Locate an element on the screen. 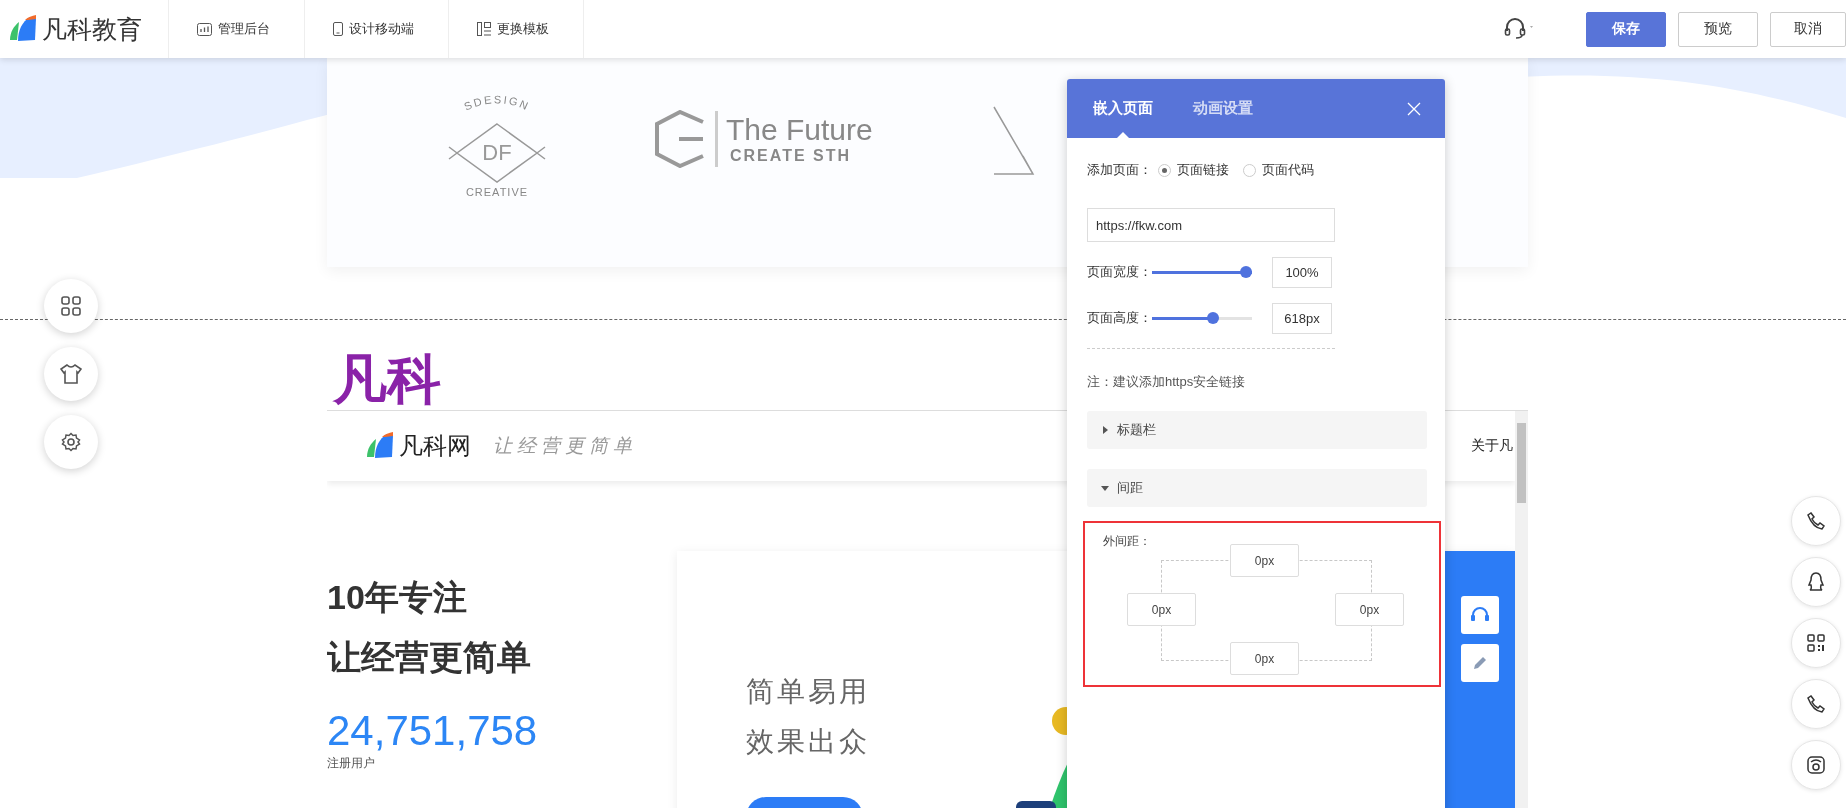 Image resolution: width=1846 pixels, height=808 pixels. toolbar-button: 取消 is located at coordinates (1808, 29).